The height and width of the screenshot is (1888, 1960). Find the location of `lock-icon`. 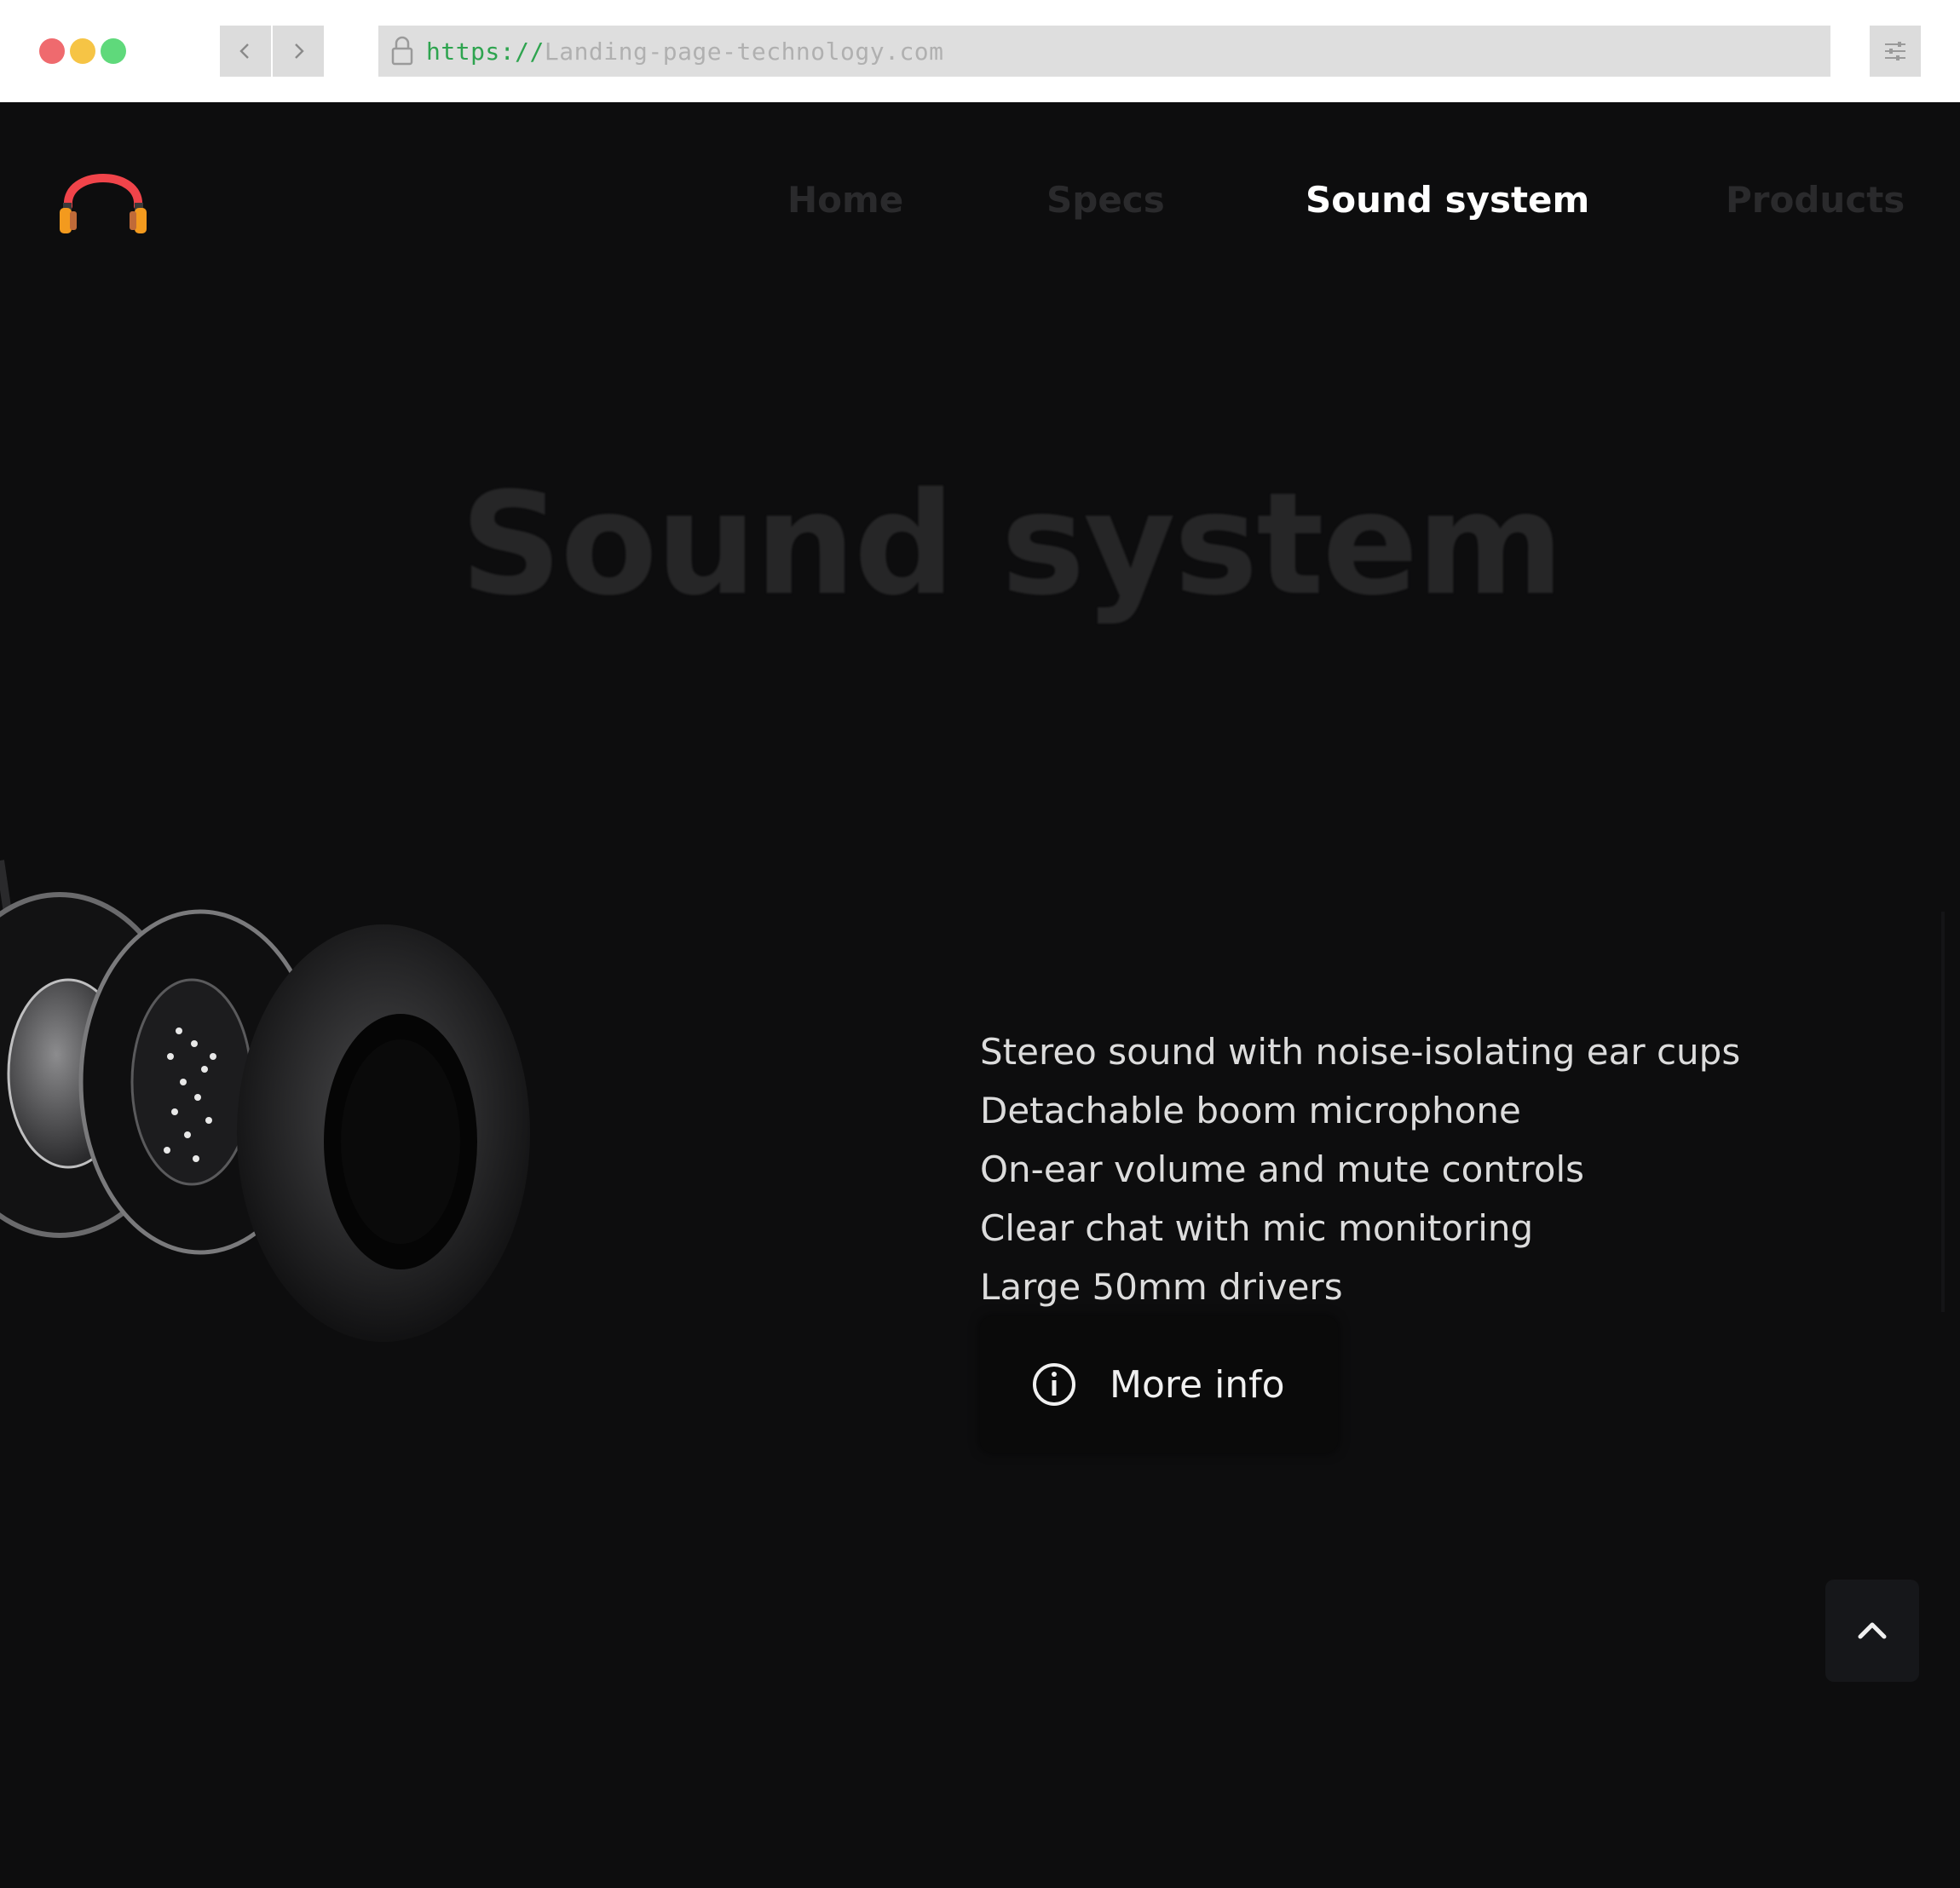

lock-icon is located at coordinates (402, 51).